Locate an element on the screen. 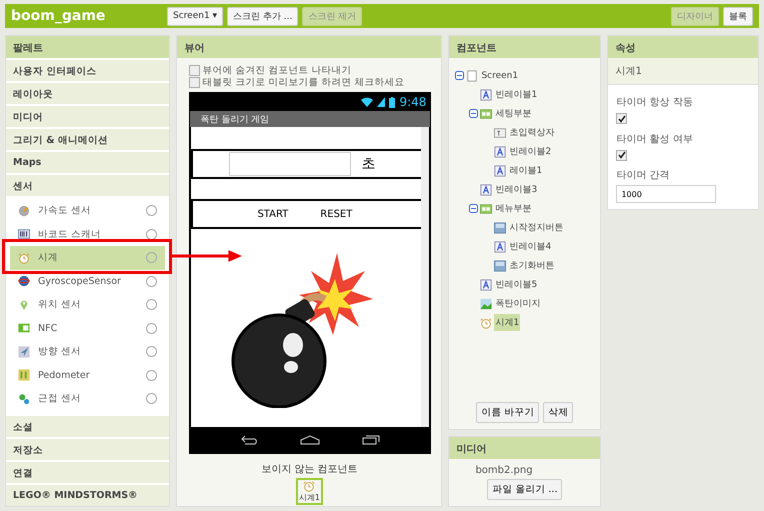  panel-header: 팔레트 is located at coordinates (88, 47).